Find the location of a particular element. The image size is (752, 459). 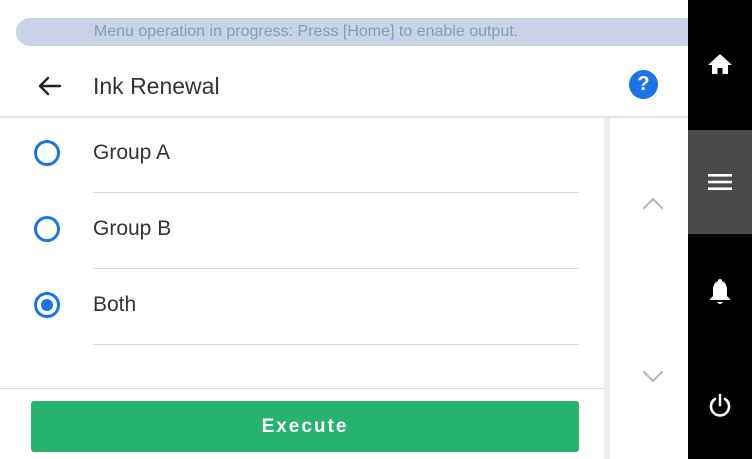

help-circle-icon: ? is located at coordinates (643, 84).